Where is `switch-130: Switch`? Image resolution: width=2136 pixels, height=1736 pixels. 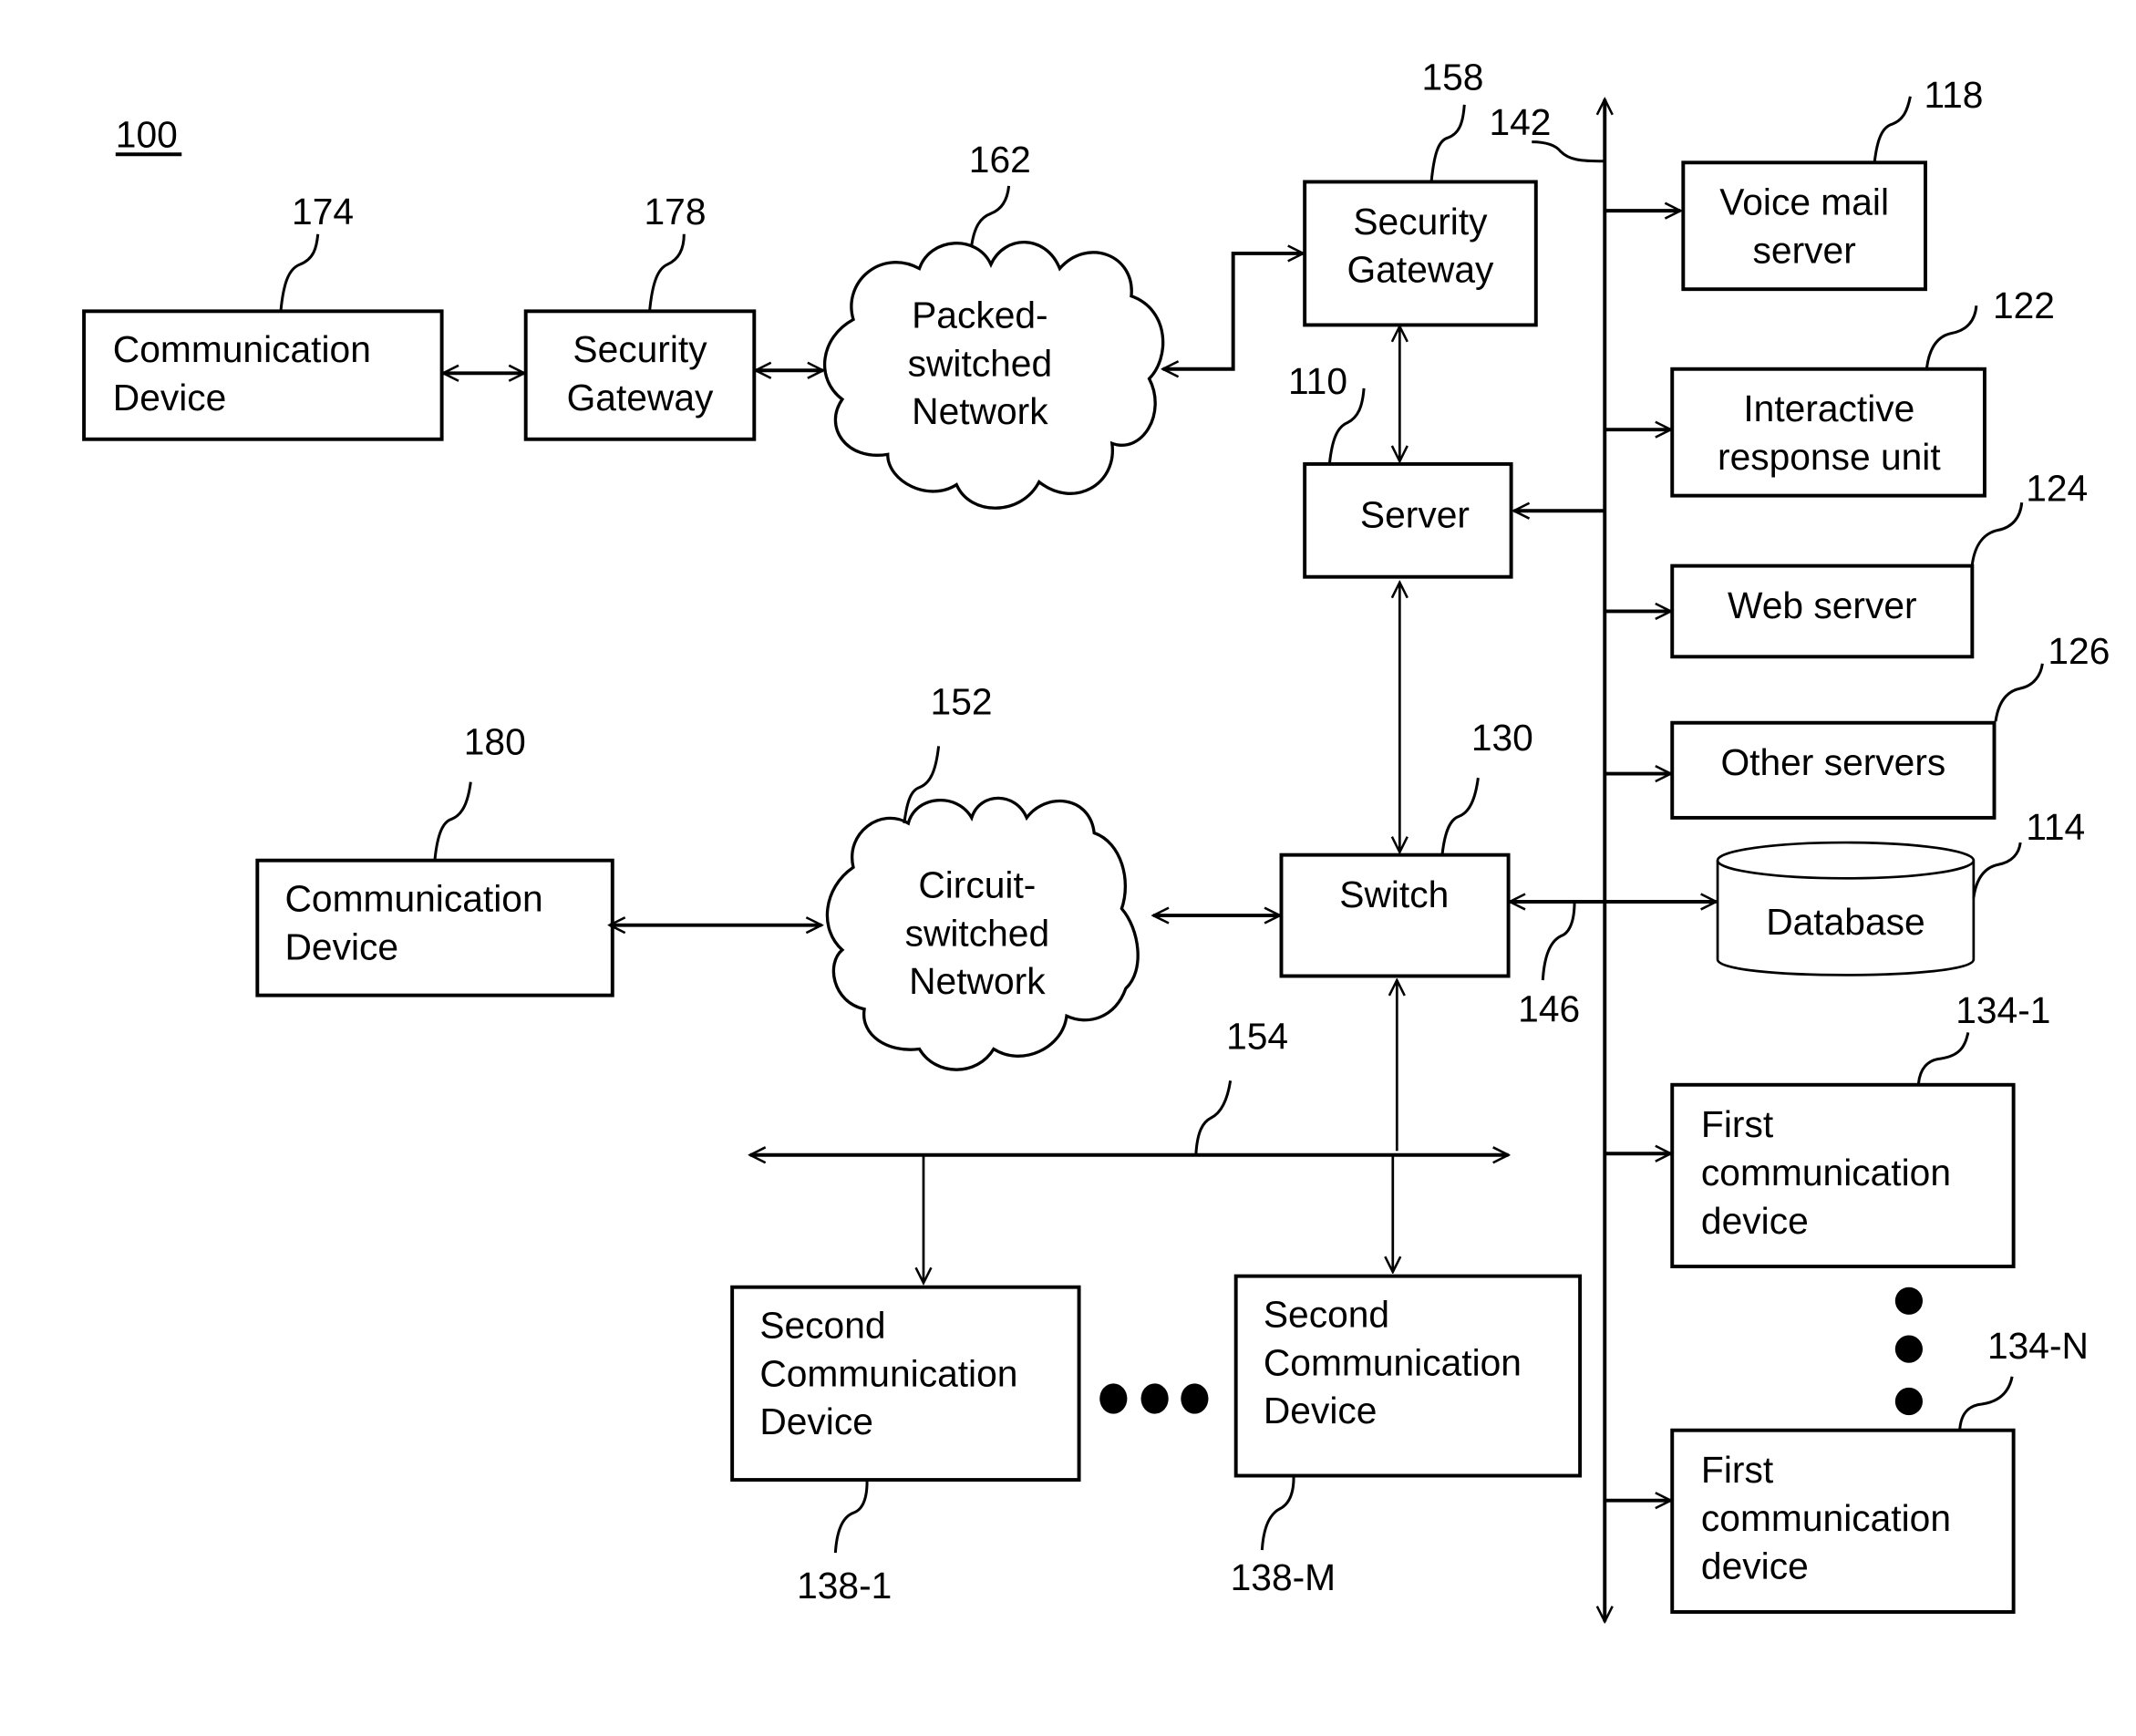 switch-130: Switch is located at coordinates (1395, 915).